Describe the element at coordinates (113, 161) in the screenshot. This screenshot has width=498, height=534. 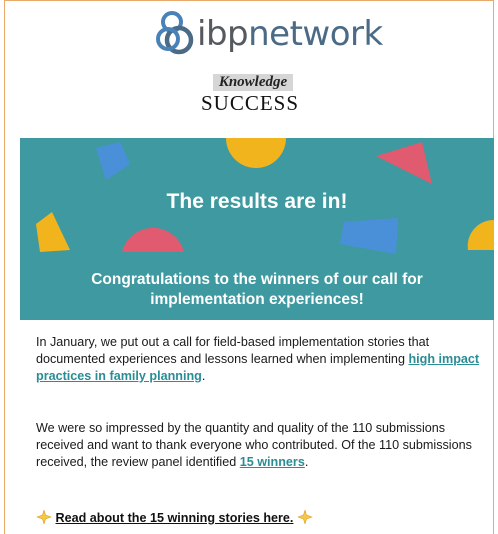
I see `blue-shape-top-left` at that location.